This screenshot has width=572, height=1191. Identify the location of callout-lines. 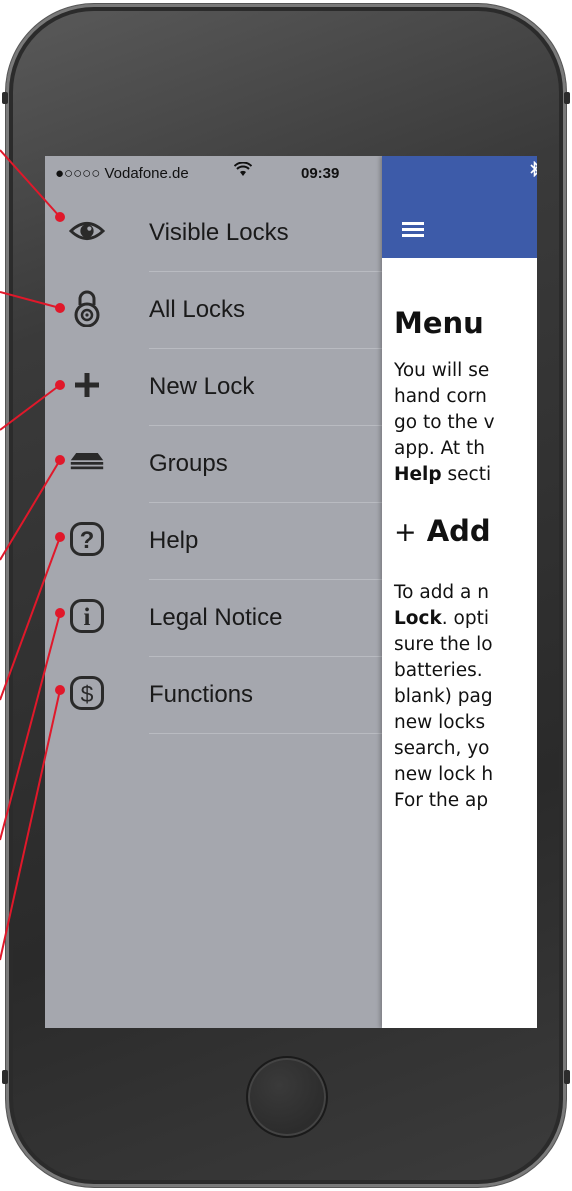
(32, 555).